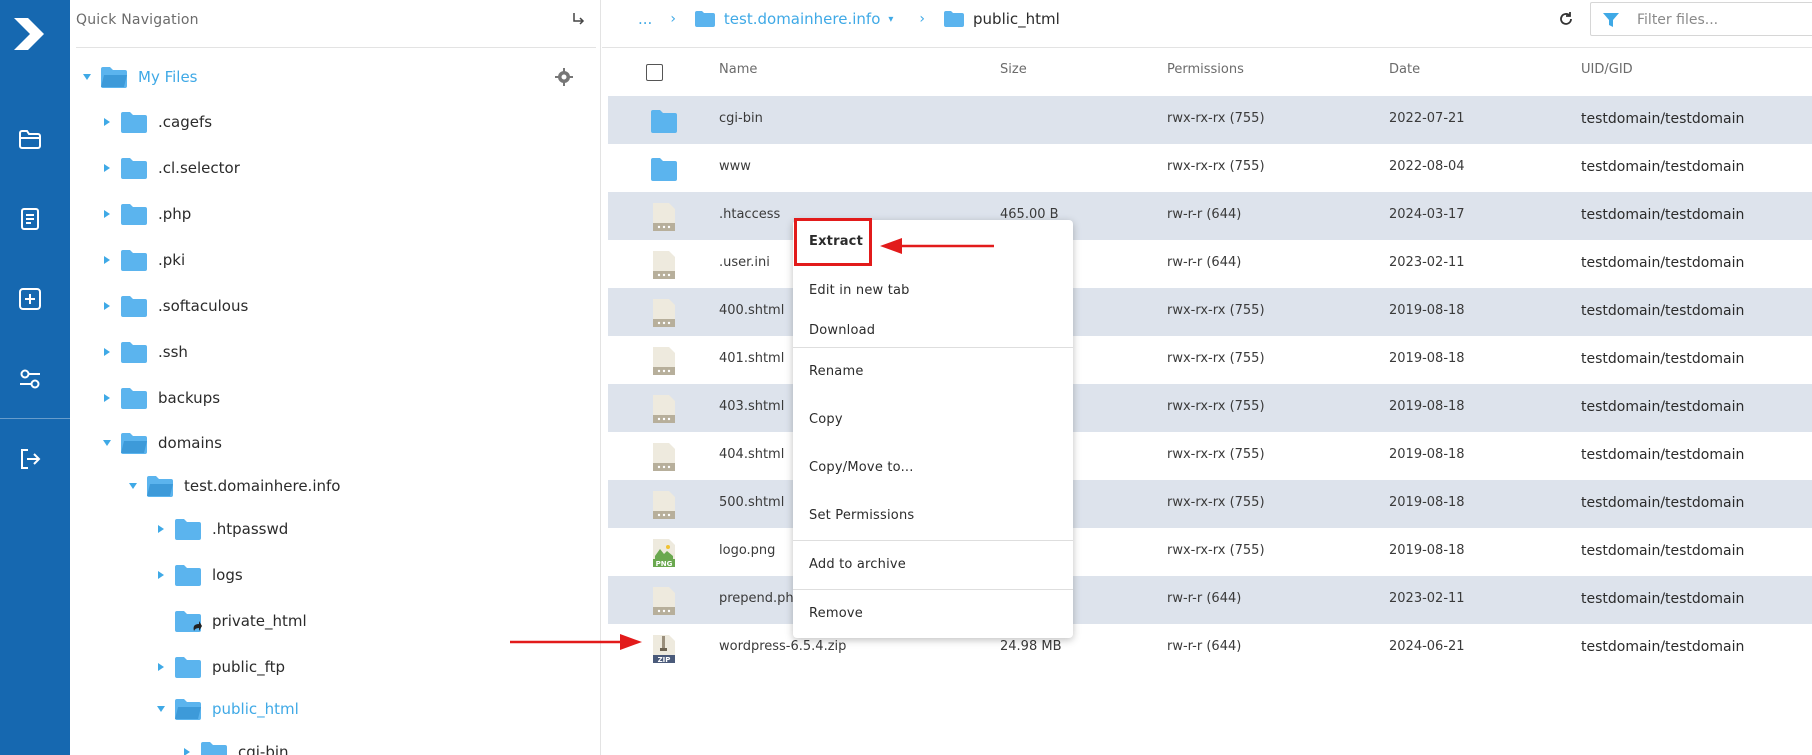 The image size is (1812, 755). What do you see at coordinates (160, 398) in the screenshot?
I see `tree-item: backups` at bounding box center [160, 398].